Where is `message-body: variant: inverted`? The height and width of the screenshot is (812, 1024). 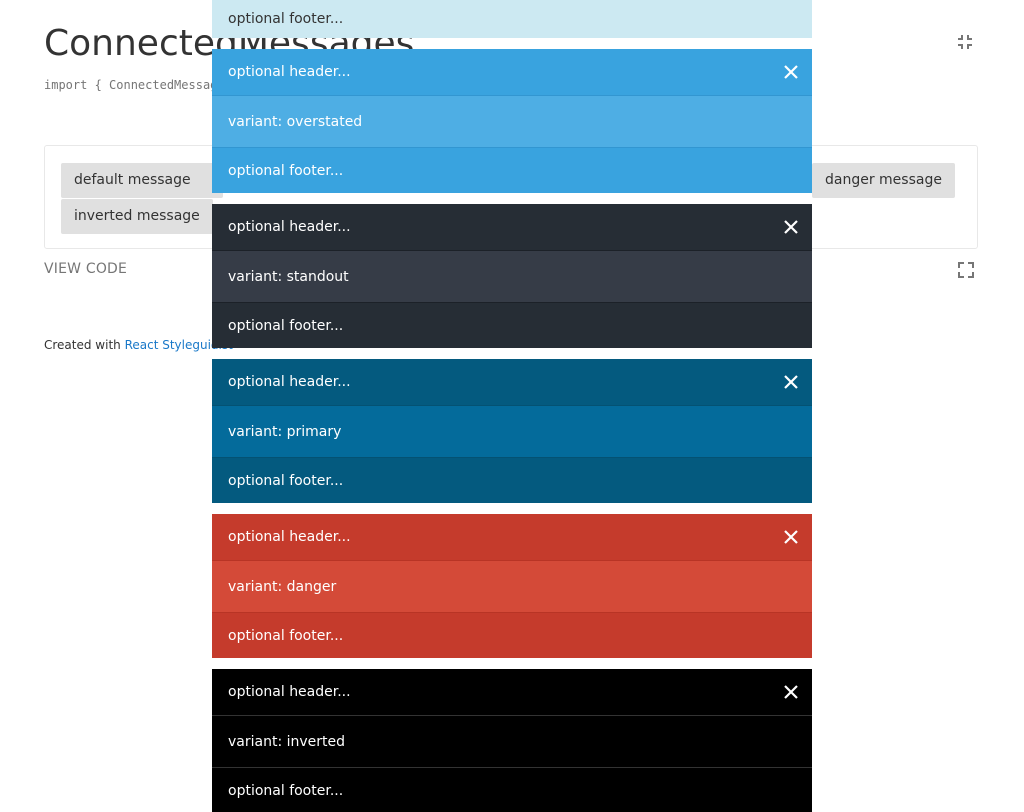
message-body: variant: inverted is located at coordinates (512, 741).